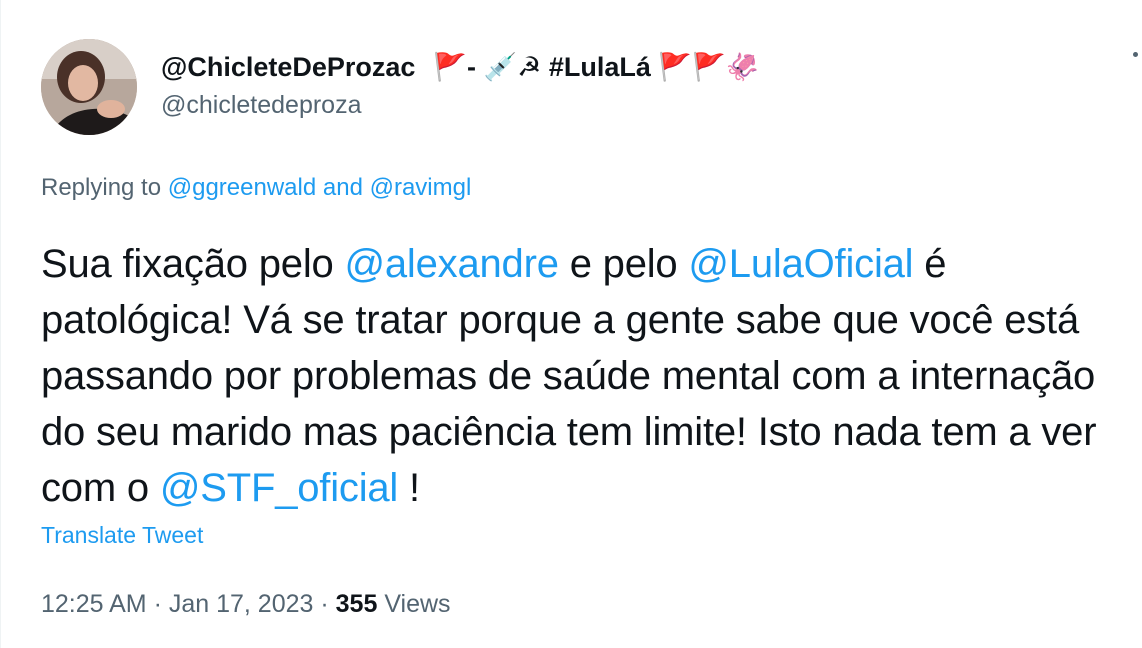 The image size is (1142, 648). I want to click on display-name-suffix: 🚩- 💉☭ #LulaLá 🚩🚩🦑, so click(596, 67).